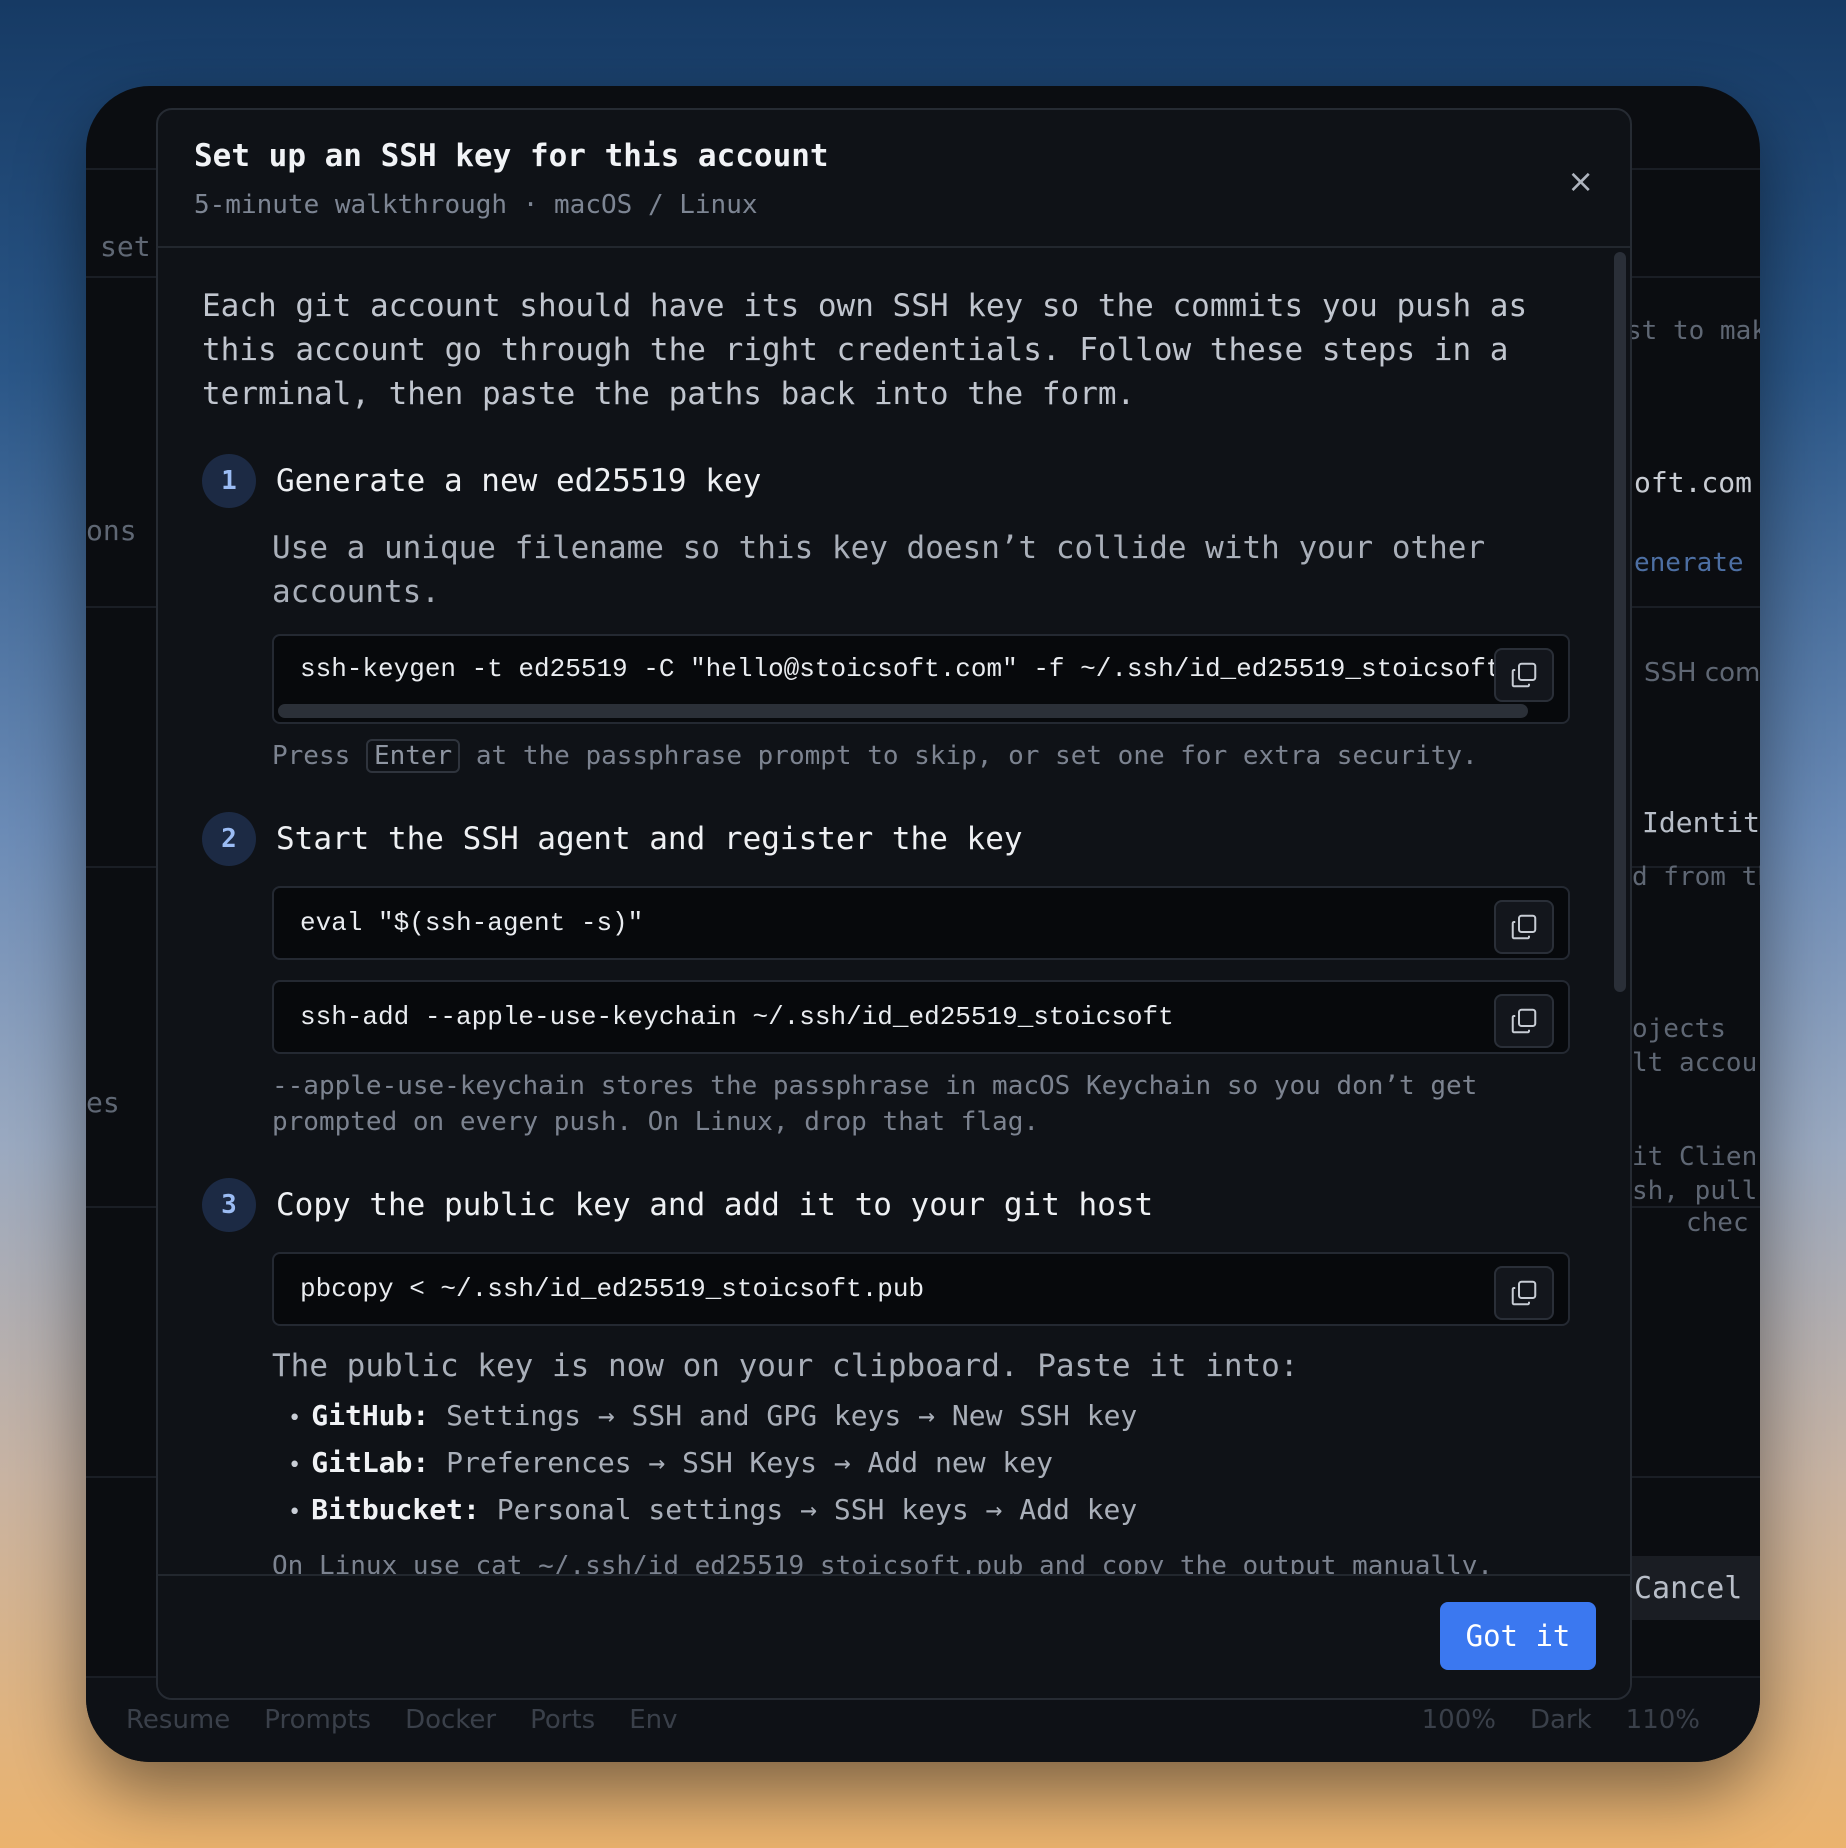 This screenshot has width=1846, height=1848. I want to click on bg-fragment: ojects, so click(1679, 1029).